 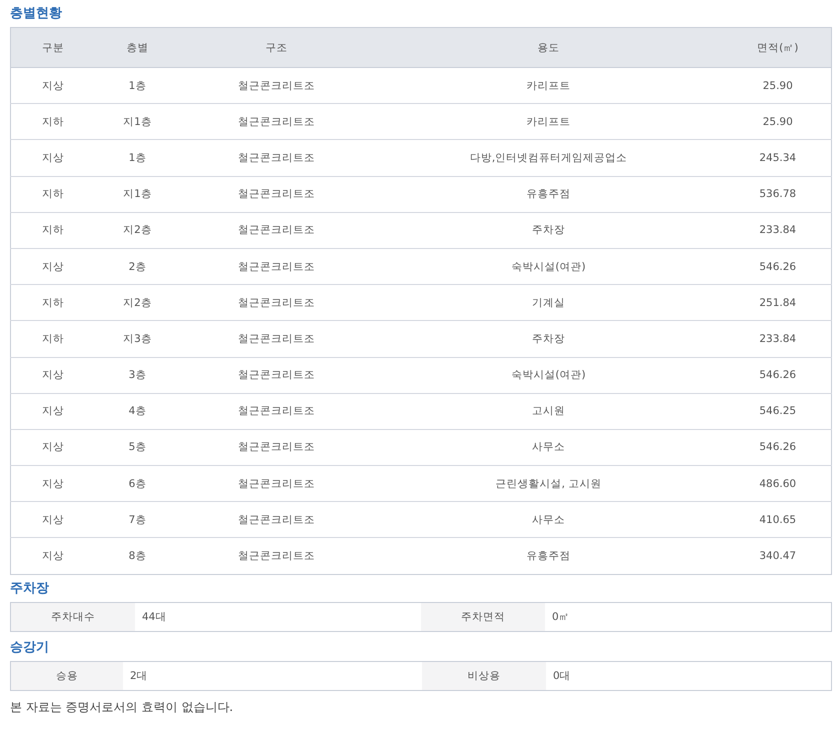 What do you see at coordinates (30, 647) in the screenshot?
I see `section-title: 승강기` at bounding box center [30, 647].